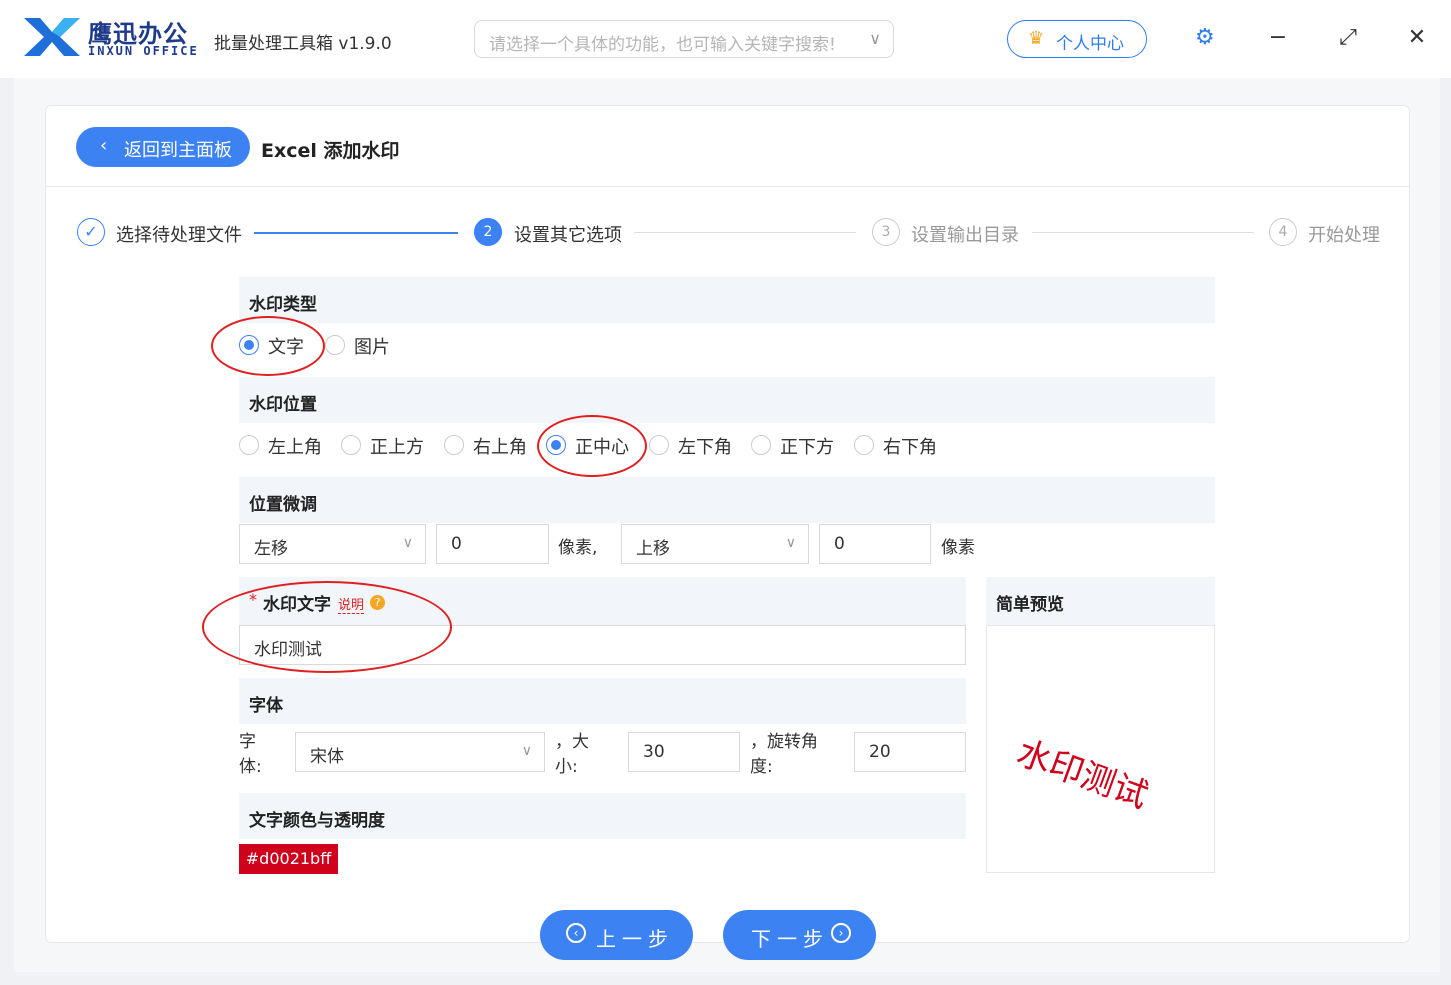 This screenshot has height=985, width=1451. What do you see at coordinates (249, 445) in the screenshot?
I see `radio-top-left` at bounding box center [249, 445].